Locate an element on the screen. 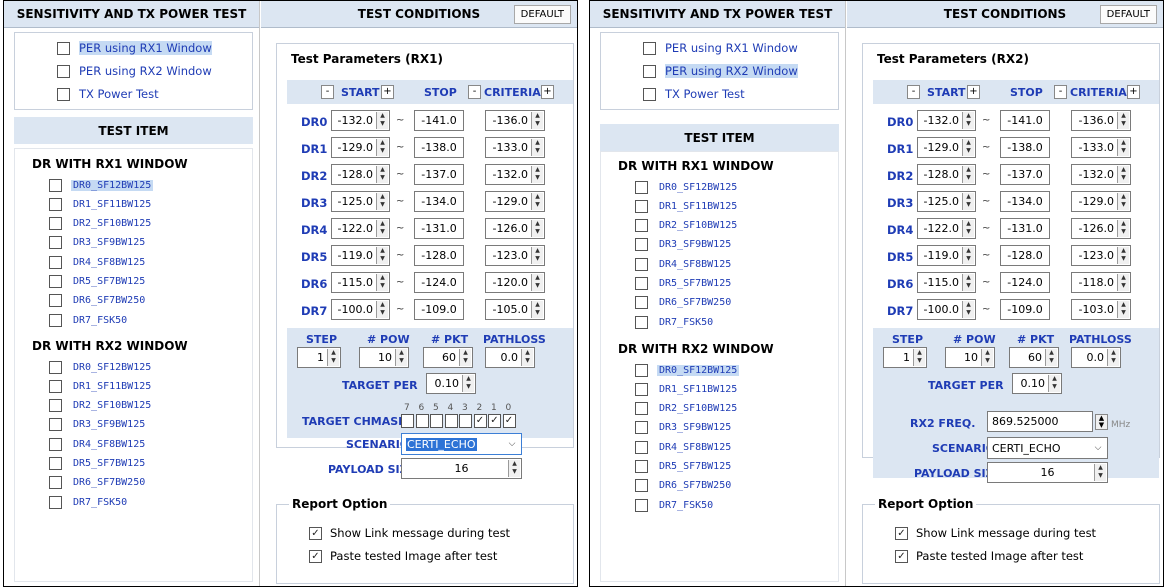  criteria-input: -118.0 ▲ ▼ is located at coordinates (1101, 282).